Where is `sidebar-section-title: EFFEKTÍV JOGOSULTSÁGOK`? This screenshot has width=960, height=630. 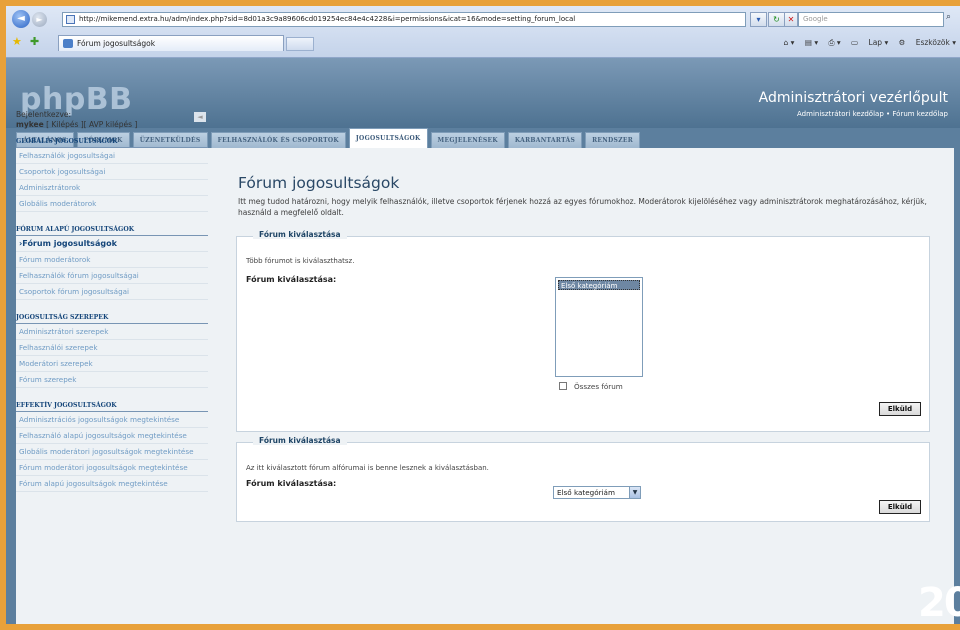 sidebar-section-title: EFFEKTÍV JOGOSULTSÁGOK is located at coordinates (112, 407).